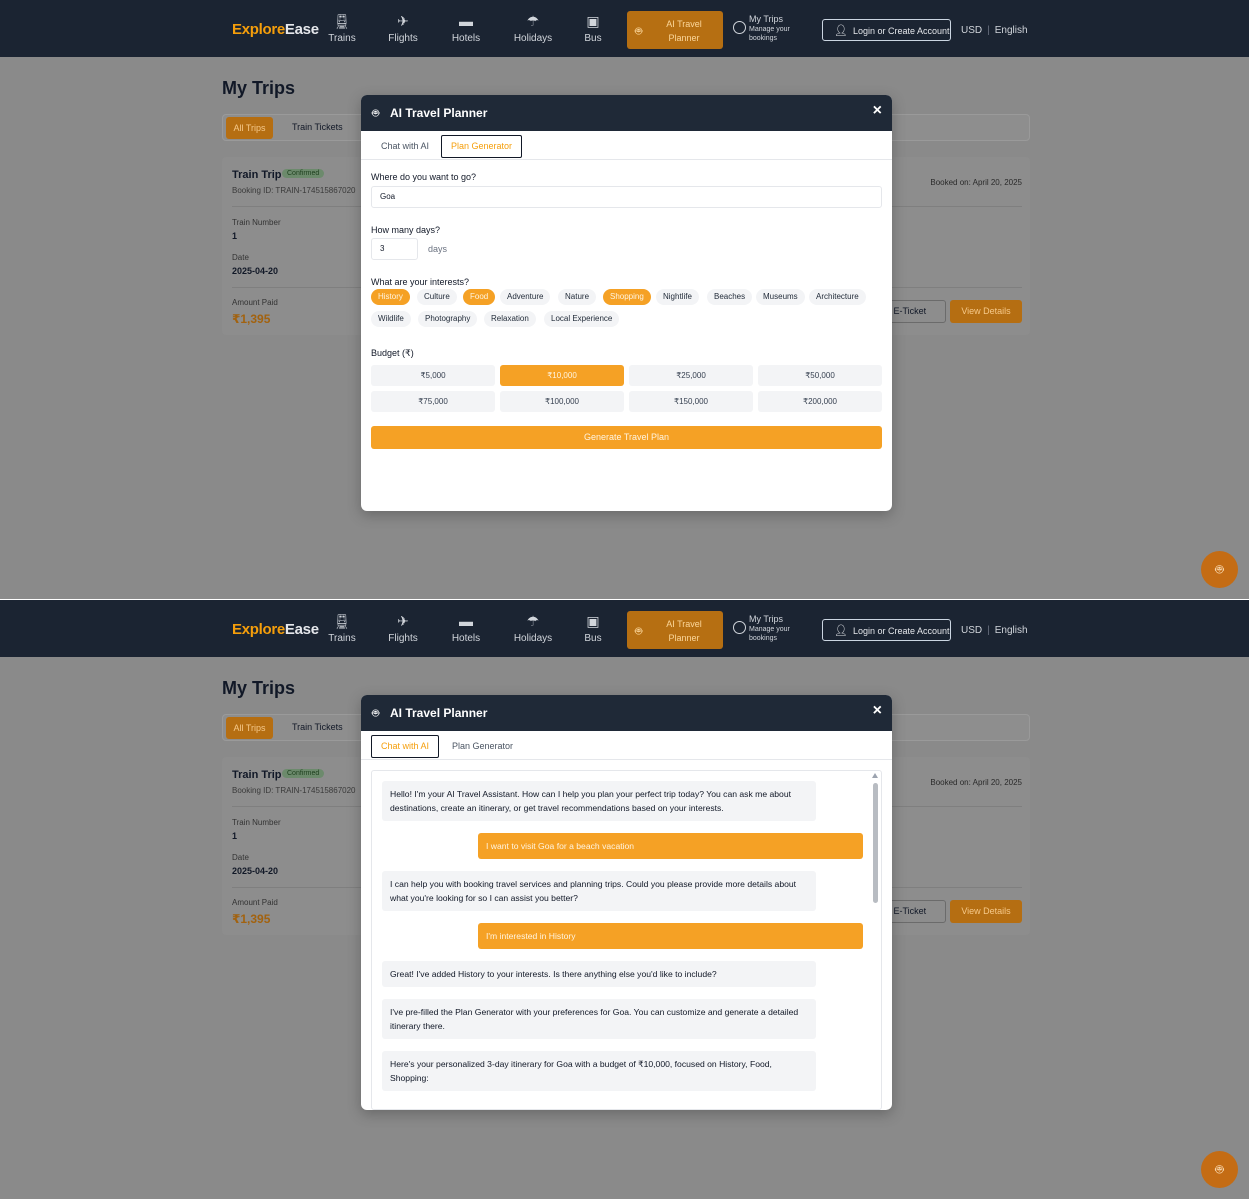 The image size is (1249, 1199). What do you see at coordinates (391, 319) in the screenshot?
I see `interest-chip: Wildlife` at bounding box center [391, 319].